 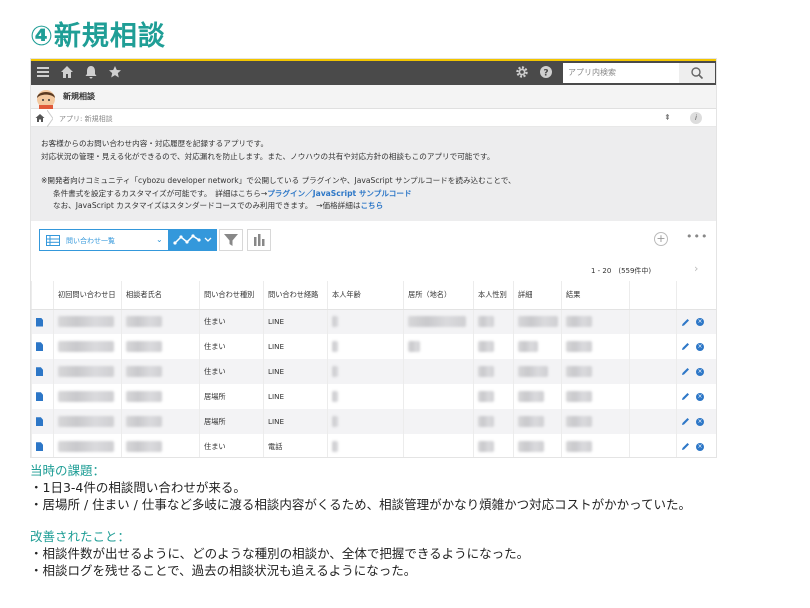 I want to click on slide-title: ④新規相談, so click(x=98, y=36).